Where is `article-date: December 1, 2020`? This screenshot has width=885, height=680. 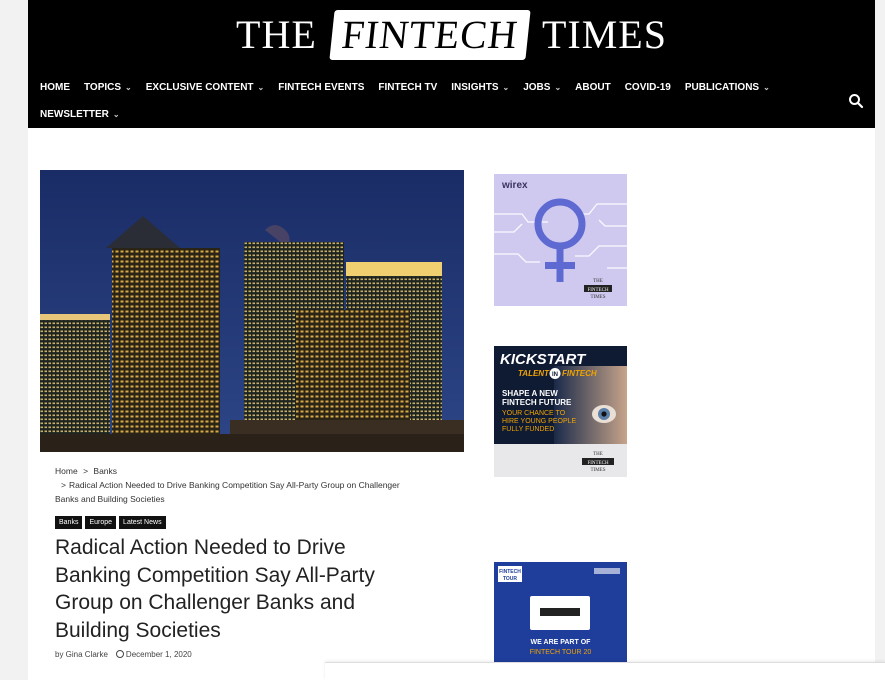 article-date: December 1, 2020 is located at coordinates (158, 654).